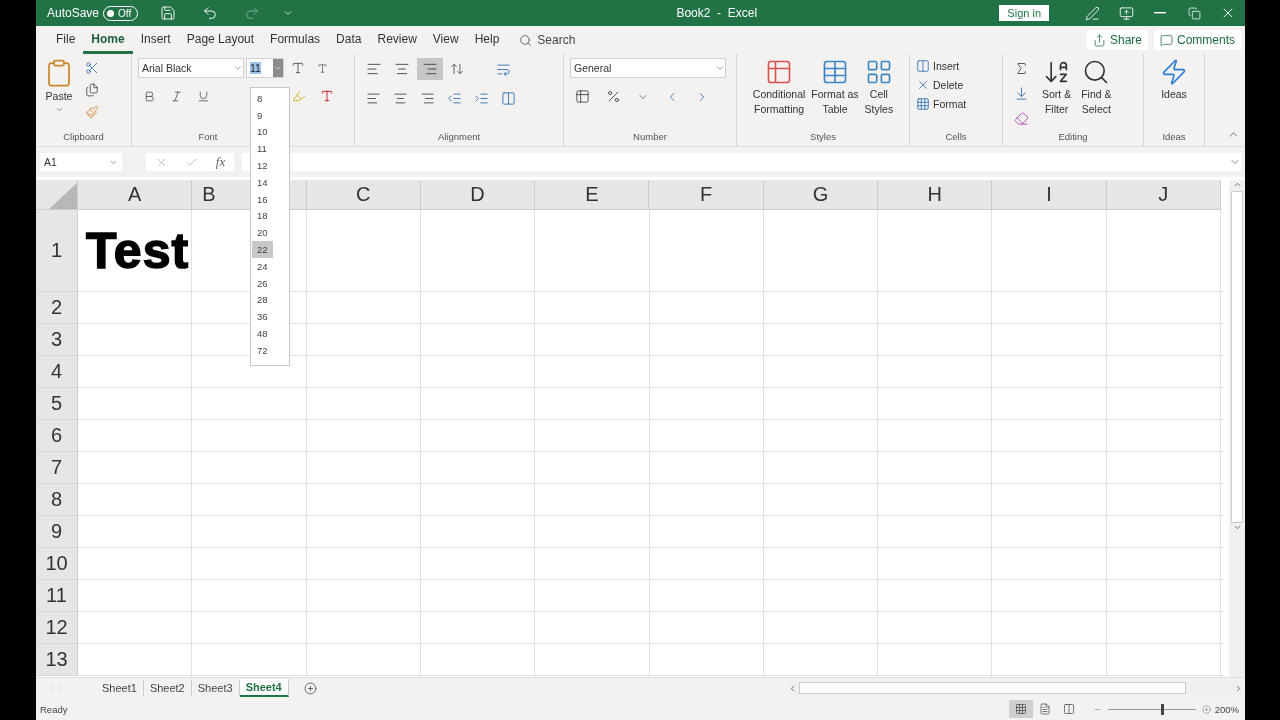  What do you see at coordinates (215, 688) in the screenshot?
I see `sheet-tab: Sheet3` at bounding box center [215, 688].